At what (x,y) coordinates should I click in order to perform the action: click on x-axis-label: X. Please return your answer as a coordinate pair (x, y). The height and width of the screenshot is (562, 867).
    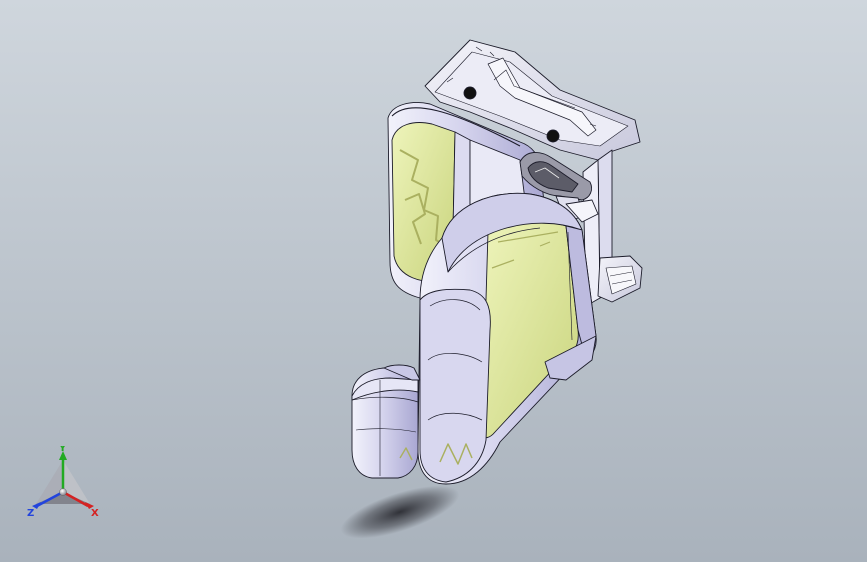
    Looking at the image, I should click on (95, 513).